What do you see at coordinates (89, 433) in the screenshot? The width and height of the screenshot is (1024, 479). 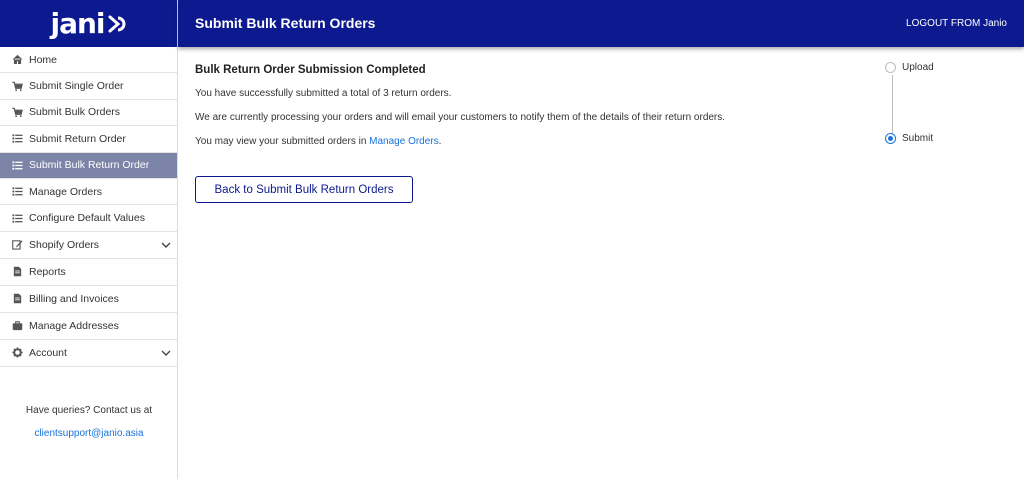 I see `contact-email-link: clientsupport@janio.asia` at bounding box center [89, 433].